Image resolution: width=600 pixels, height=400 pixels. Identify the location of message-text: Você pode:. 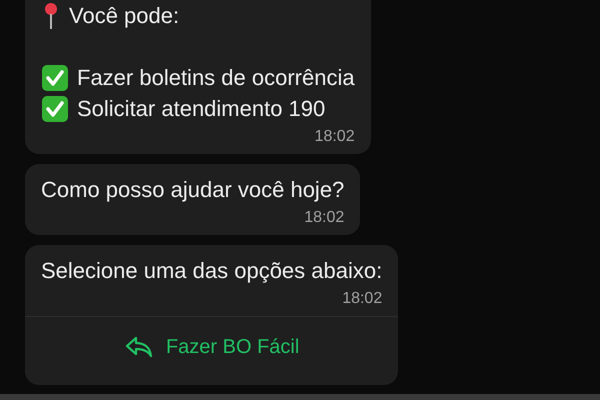
(124, 16).